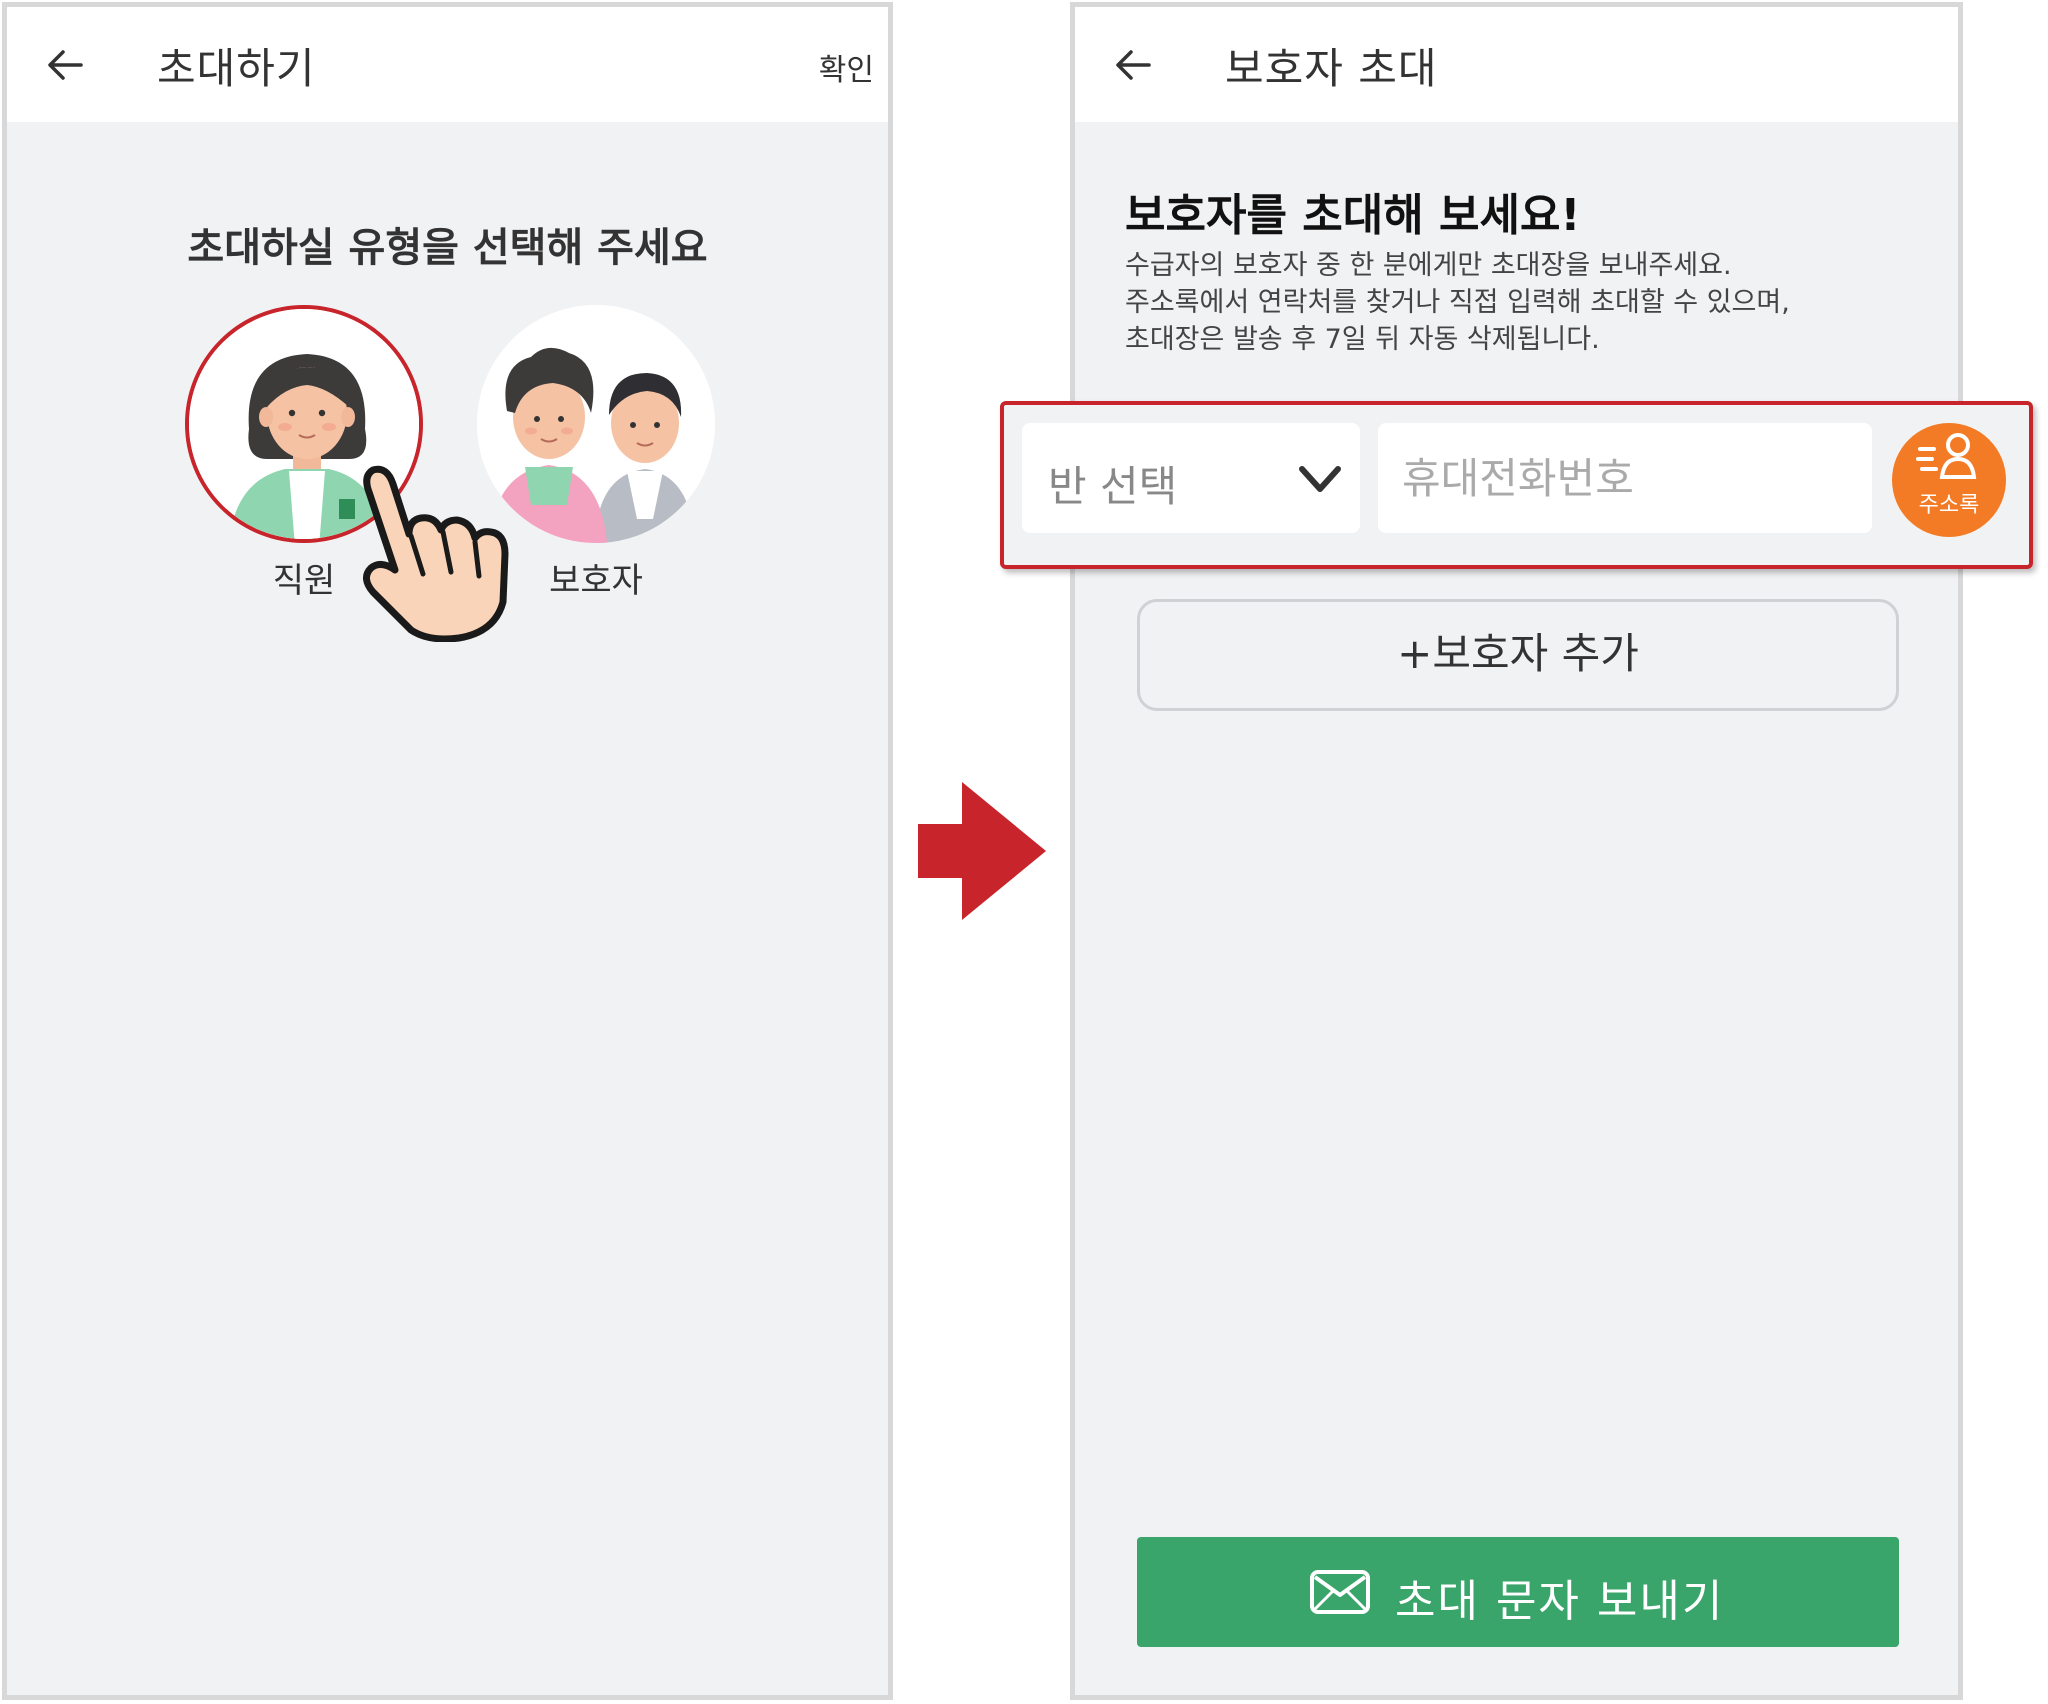 The height and width of the screenshot is (1704, 2048). I want to click on send-invite-label: 초대 문자 보내기, so click(1560, 1601).